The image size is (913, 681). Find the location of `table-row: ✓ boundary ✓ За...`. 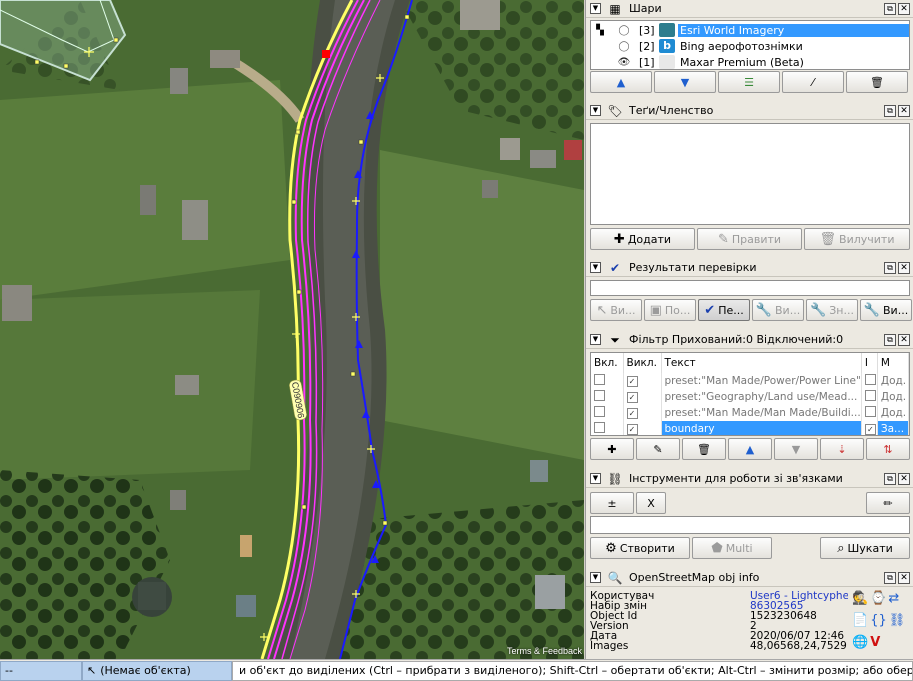

table-row: ✓ boundary ✓ За... is located at coordinates (750, 428).